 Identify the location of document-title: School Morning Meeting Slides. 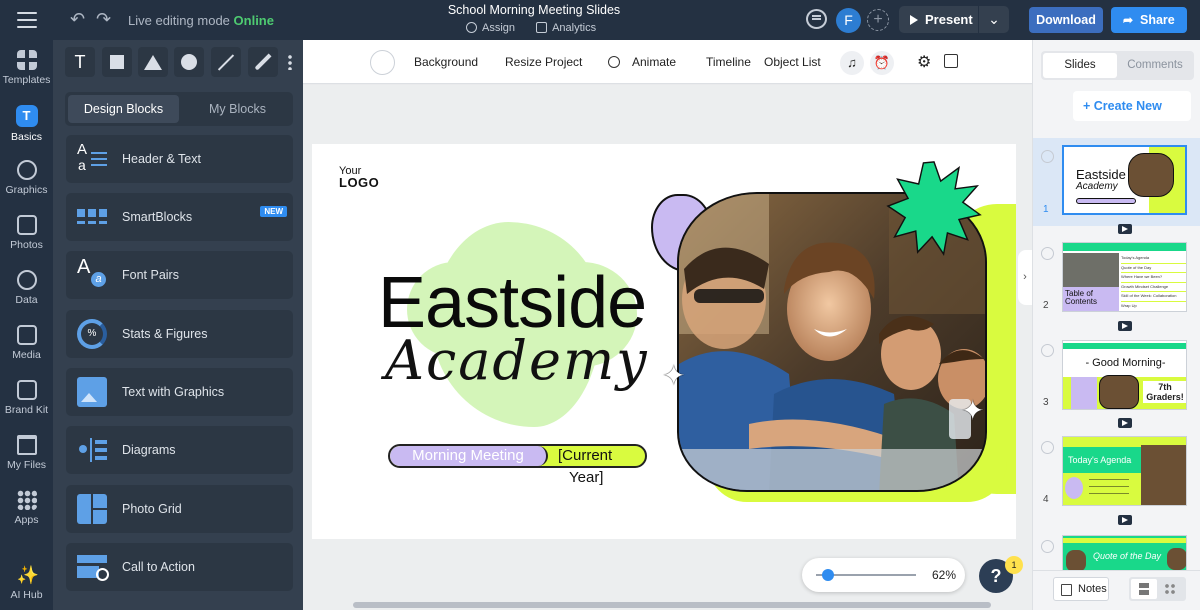
(534, 10).